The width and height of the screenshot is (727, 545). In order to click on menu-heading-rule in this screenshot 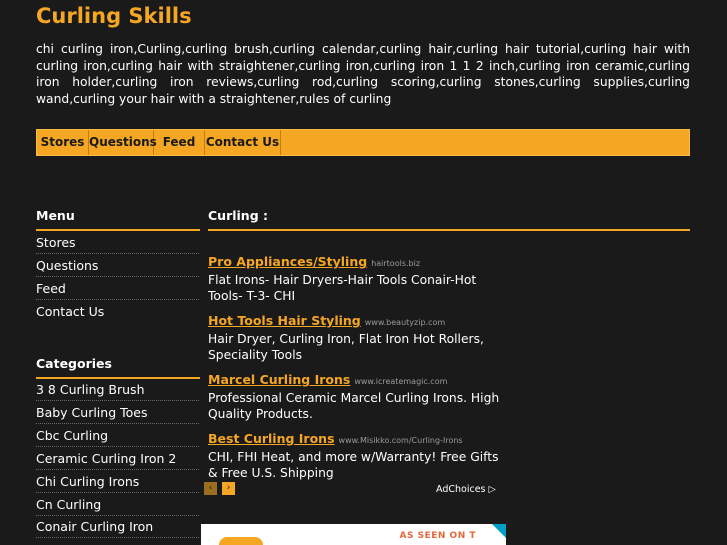, I will do `click(118, 230)`.